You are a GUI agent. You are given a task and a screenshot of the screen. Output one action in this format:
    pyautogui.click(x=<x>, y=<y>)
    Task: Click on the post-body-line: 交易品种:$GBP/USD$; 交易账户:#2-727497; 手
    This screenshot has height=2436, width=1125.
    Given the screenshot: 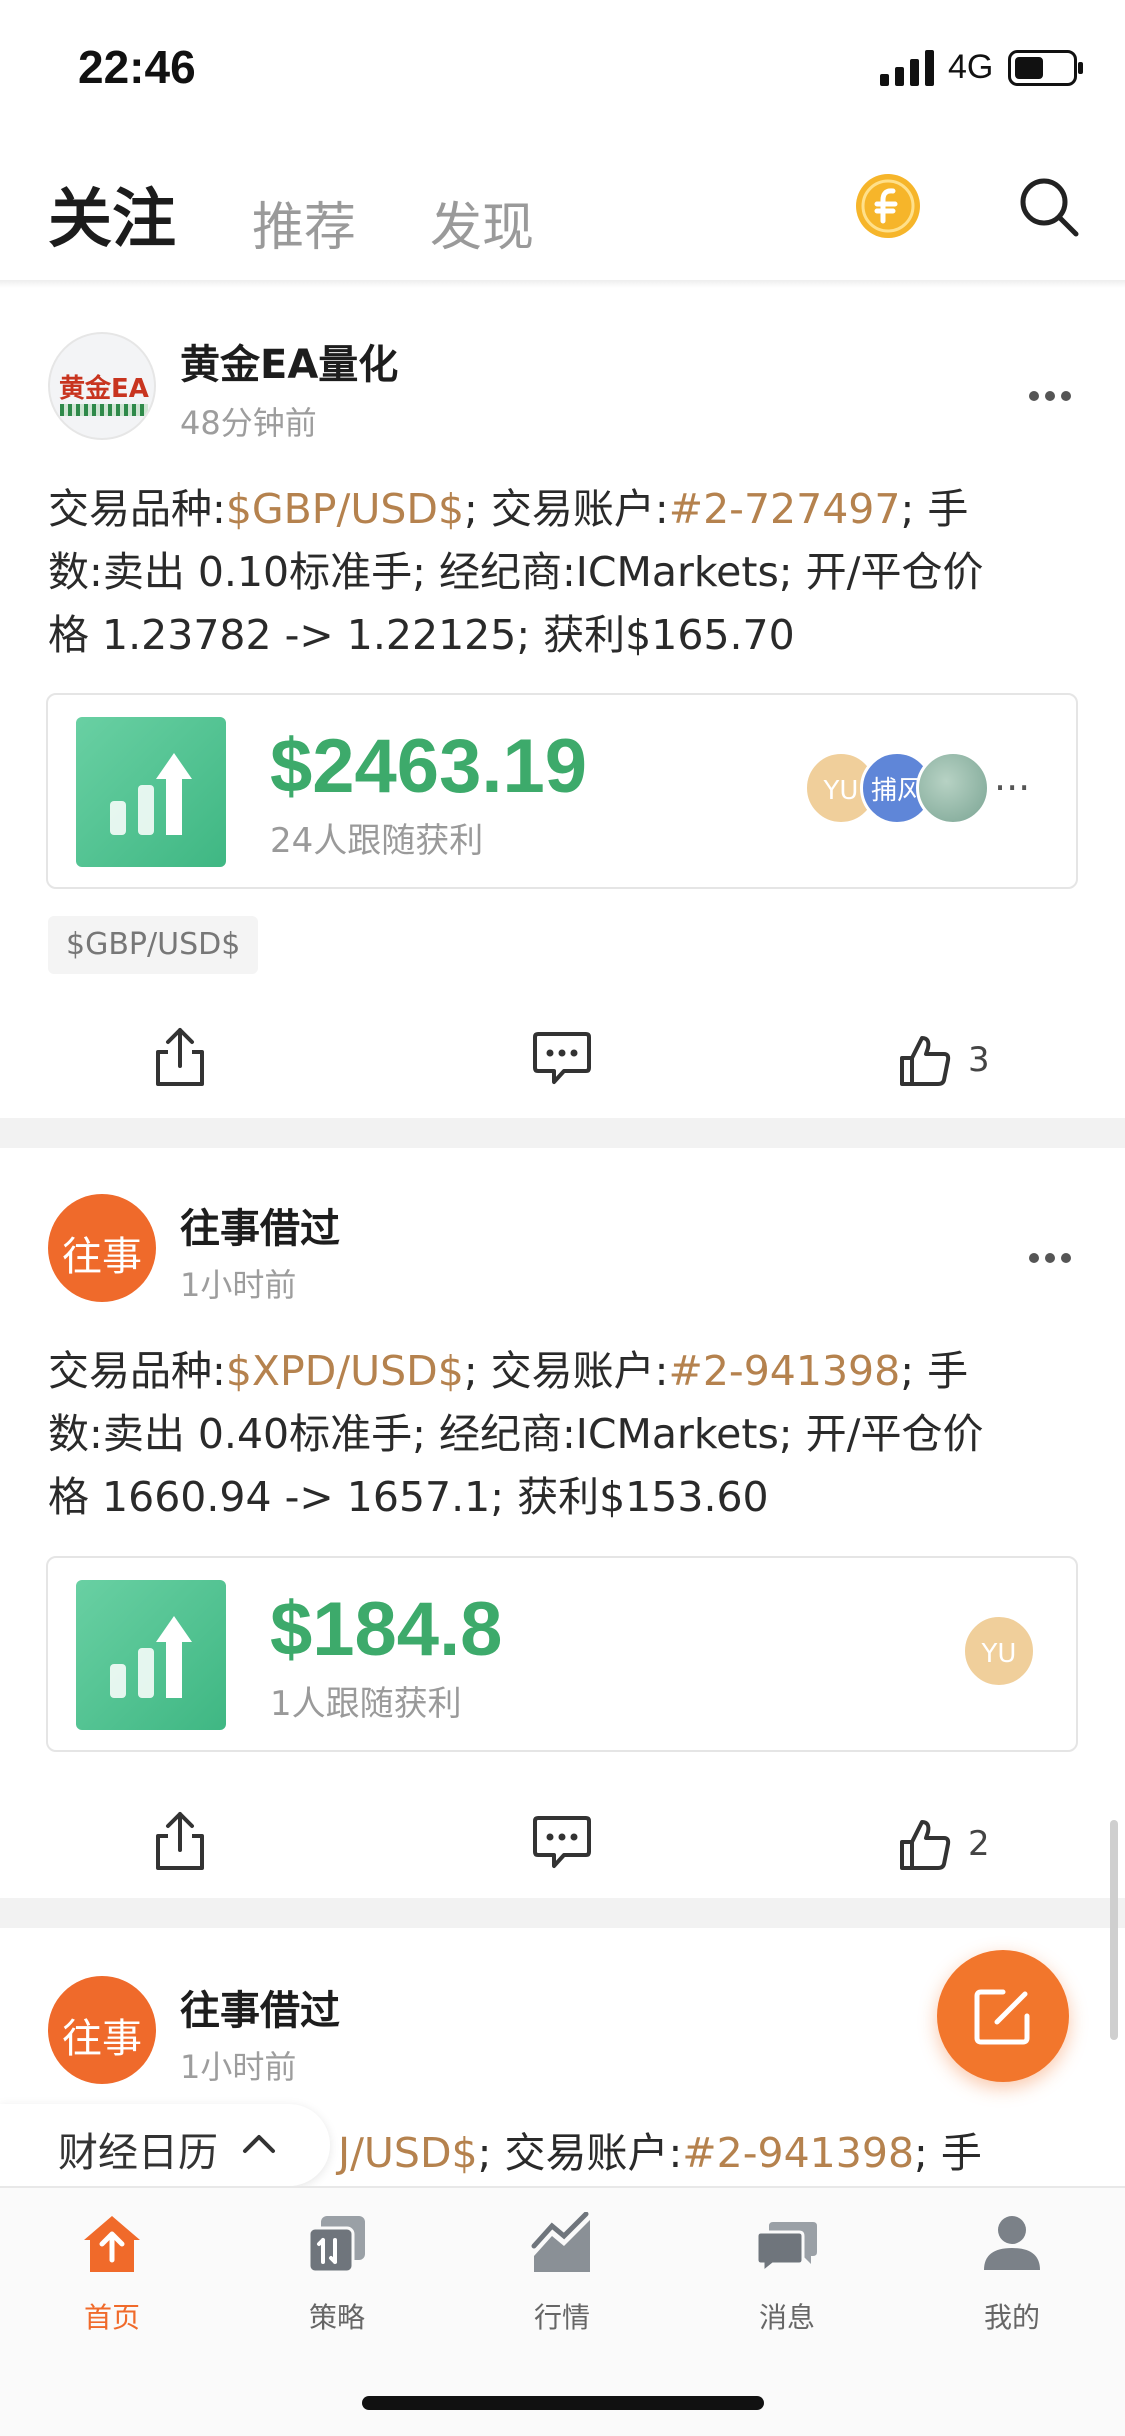 What is the action you would take?
    pyautogui.click(x=563, y=509)
    